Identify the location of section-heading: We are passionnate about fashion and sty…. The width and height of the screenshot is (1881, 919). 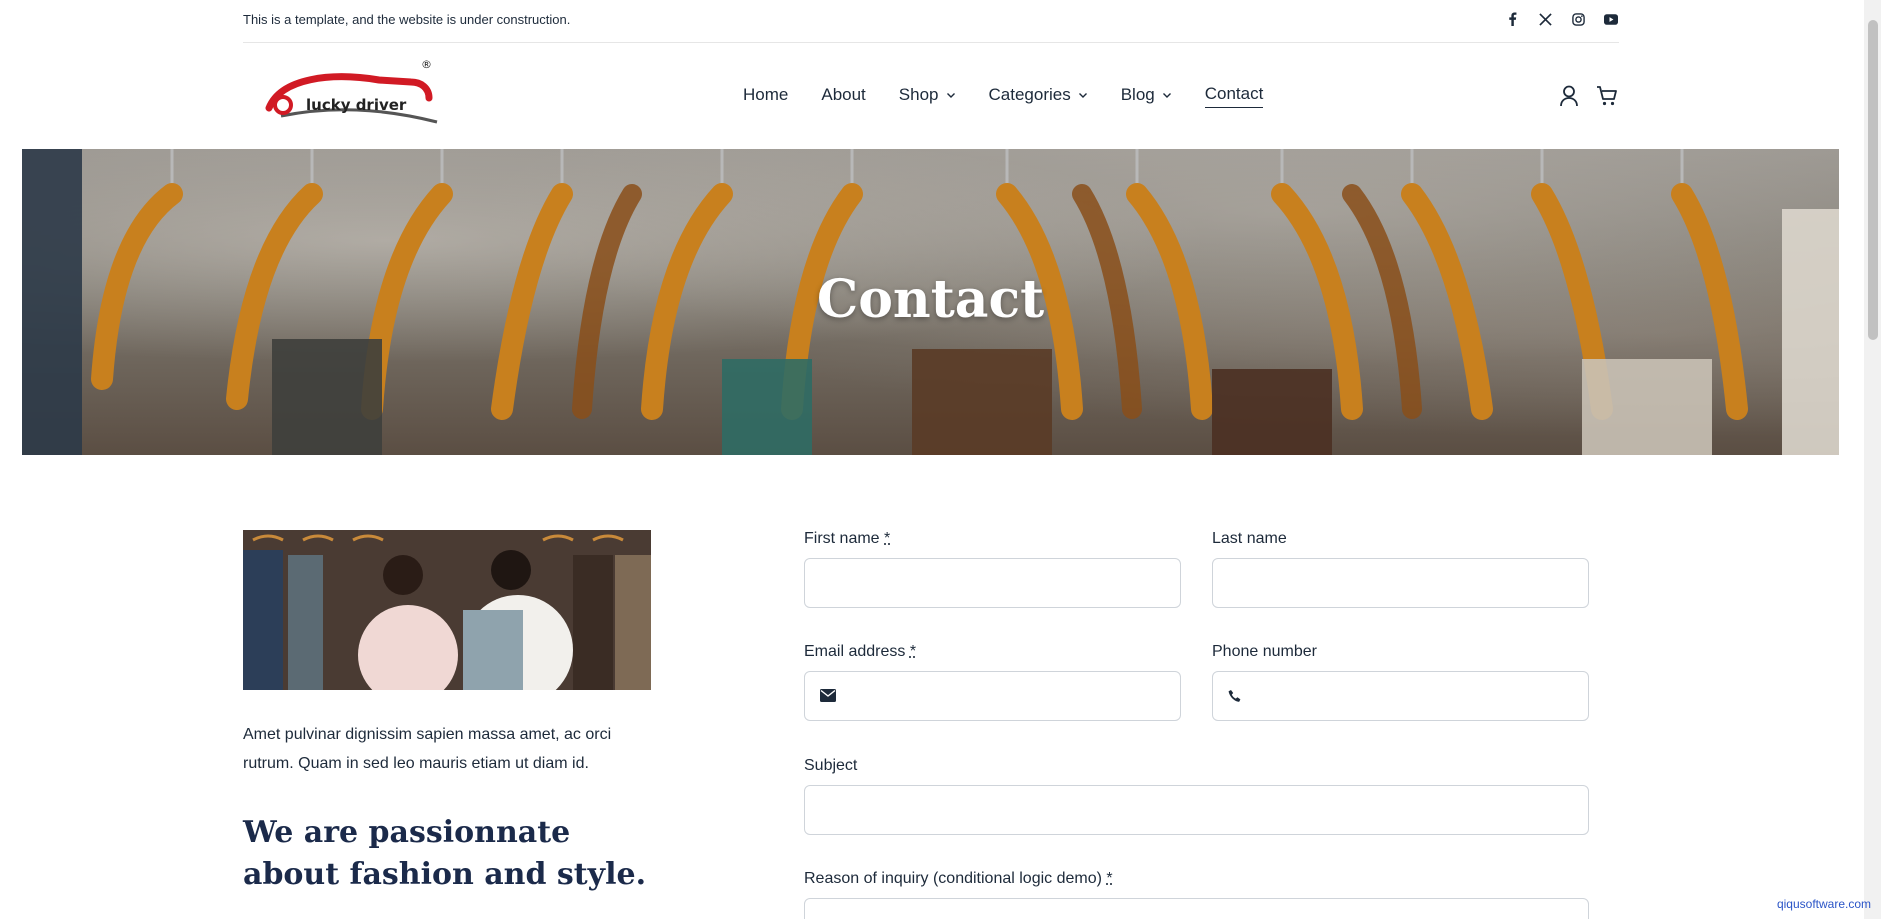
(453, 854).